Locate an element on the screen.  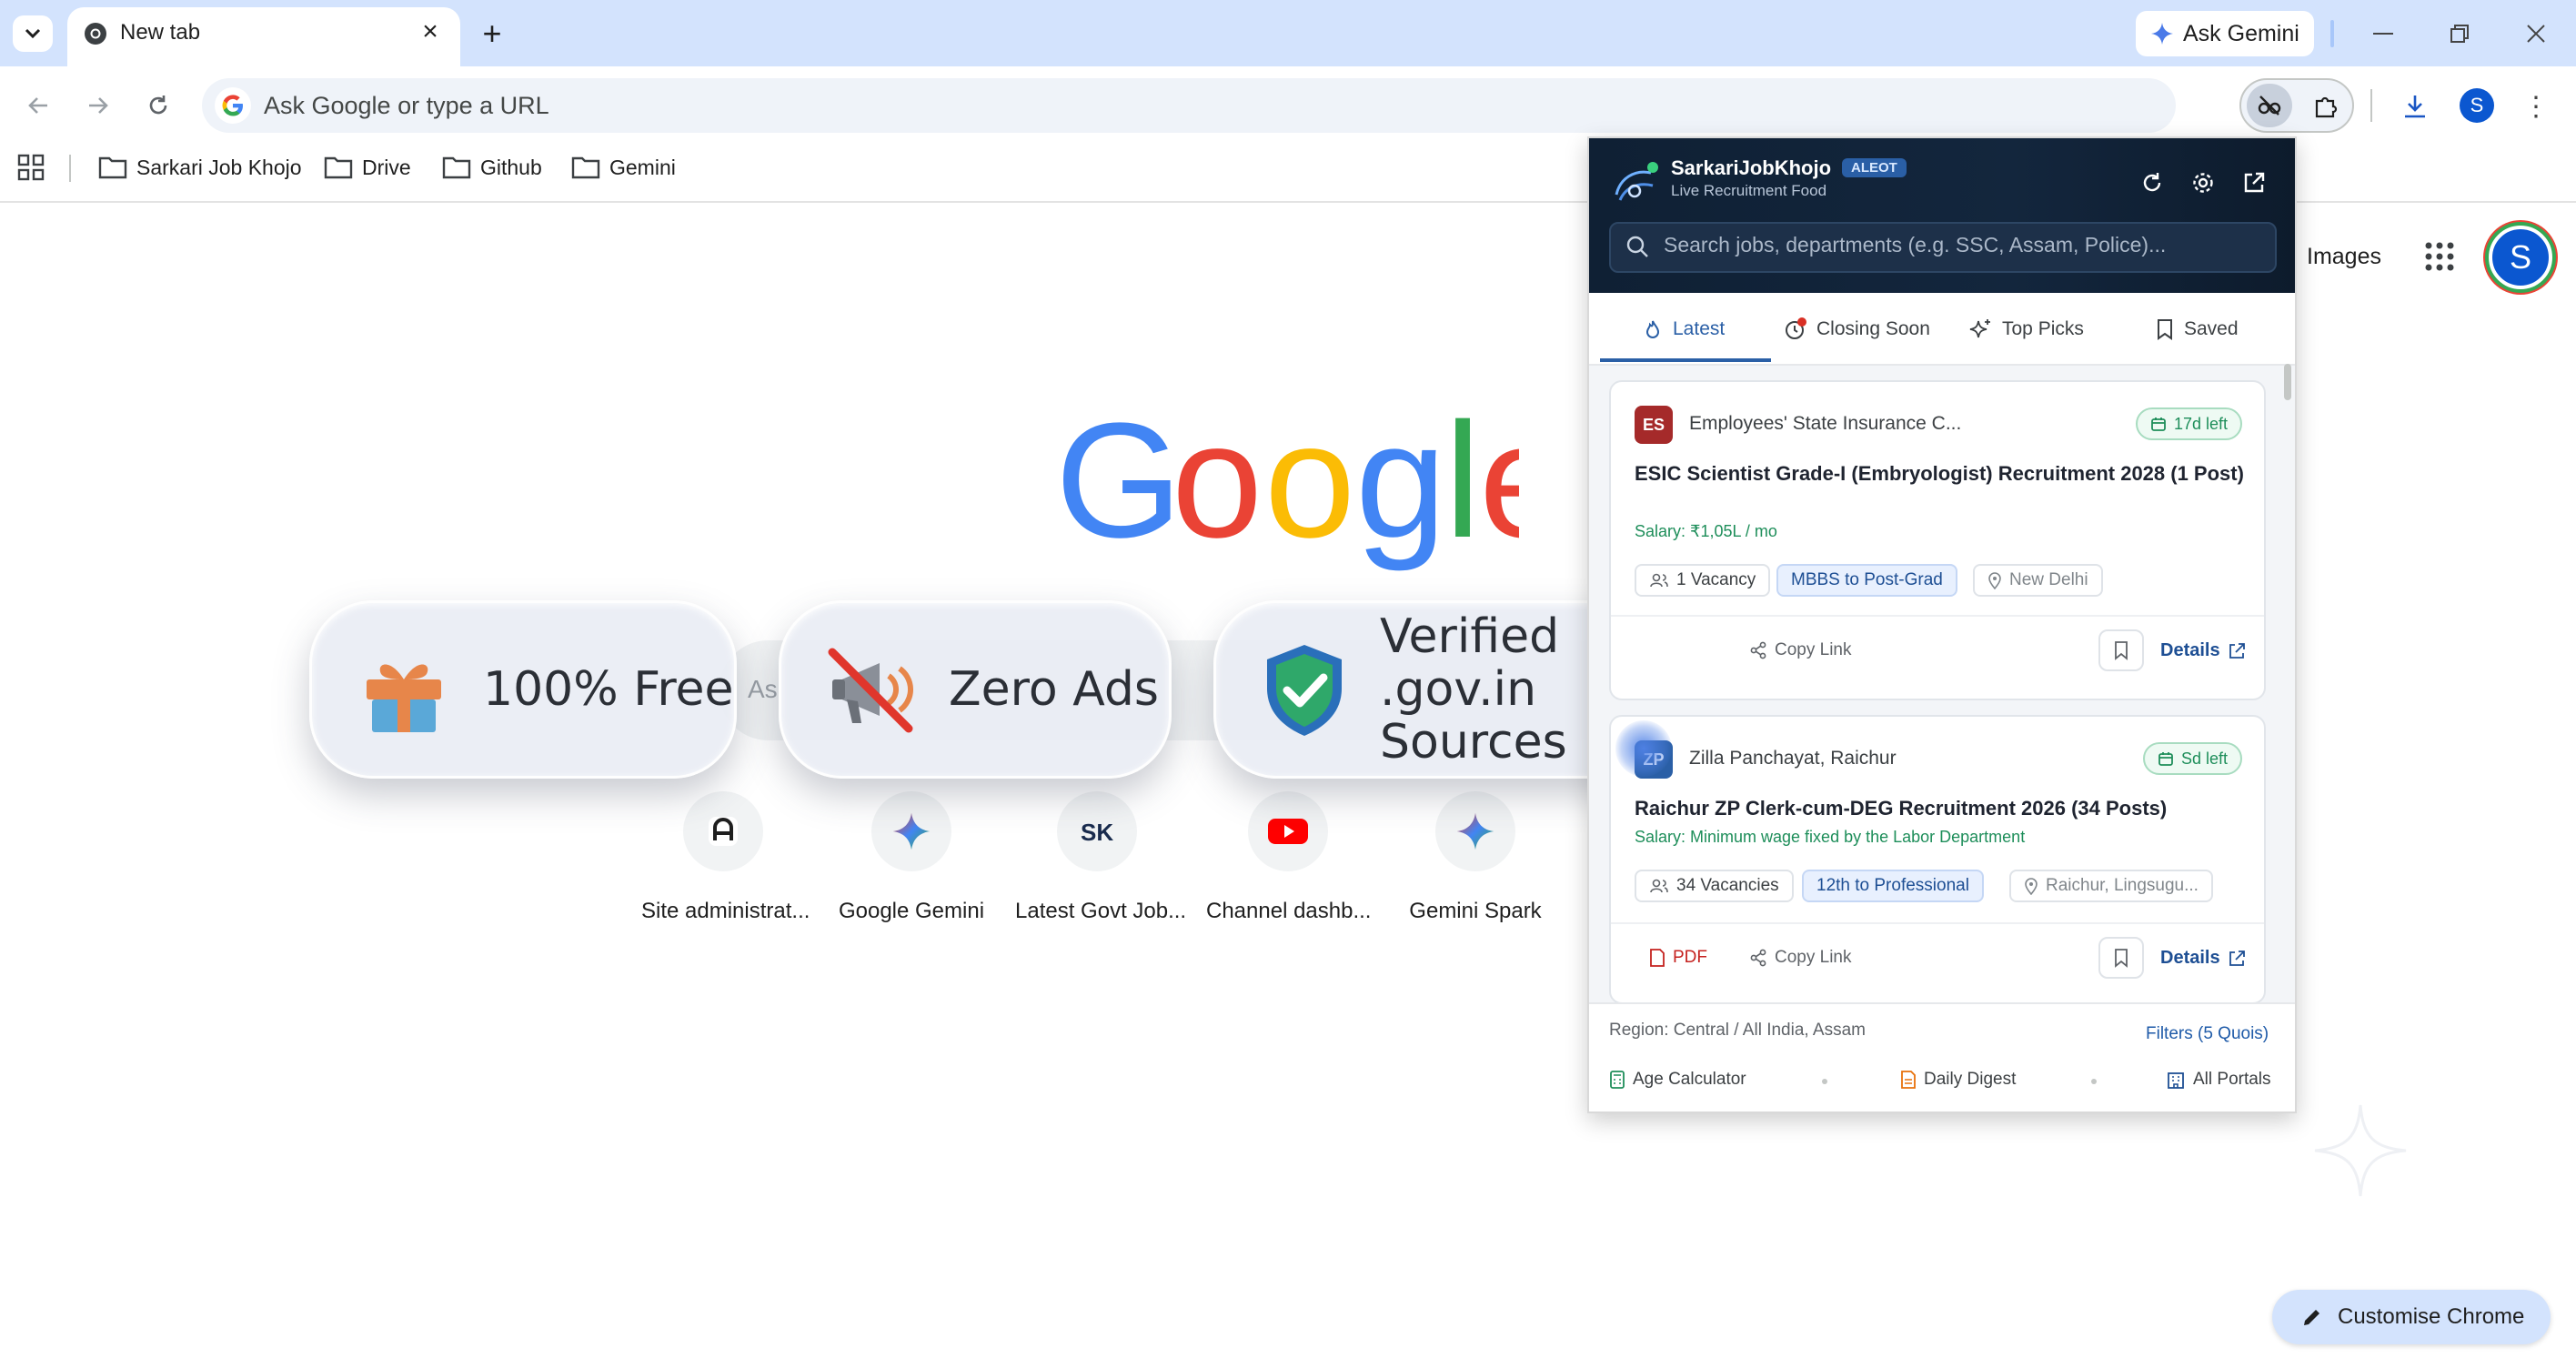
open-external-icon is located at coordinates (2254, 182).